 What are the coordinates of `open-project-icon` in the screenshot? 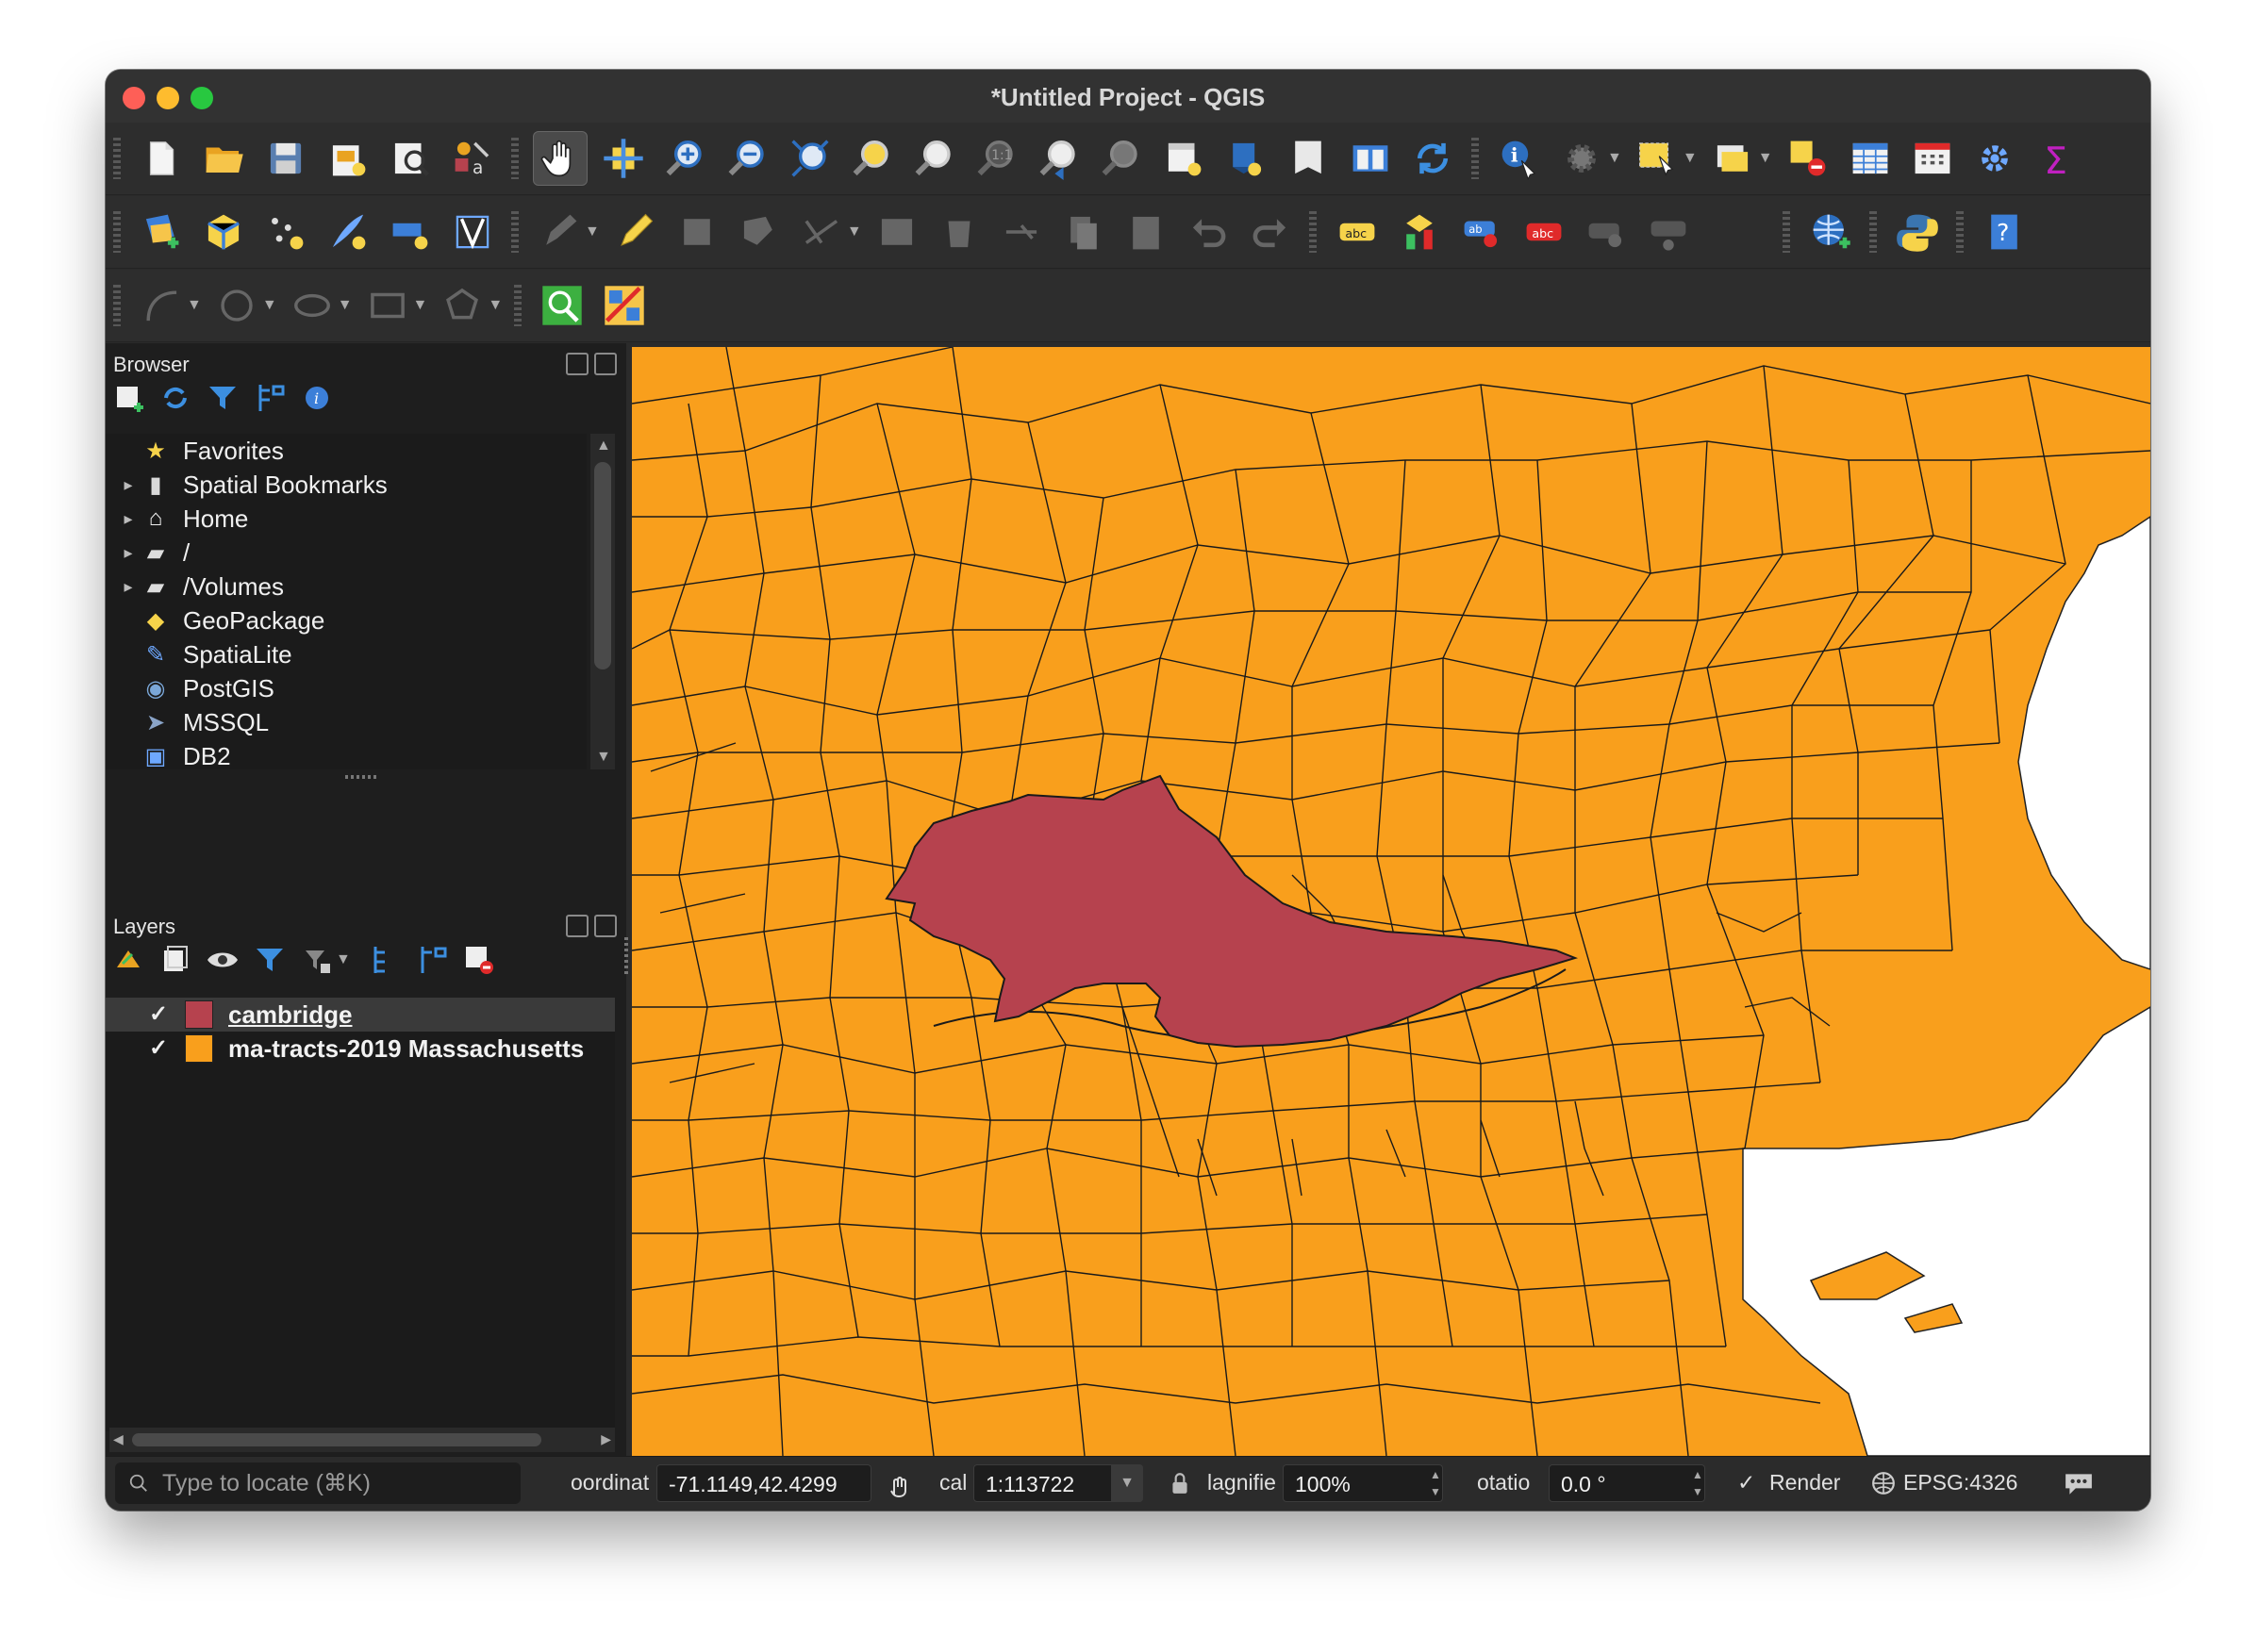 It's located at (224, 158).